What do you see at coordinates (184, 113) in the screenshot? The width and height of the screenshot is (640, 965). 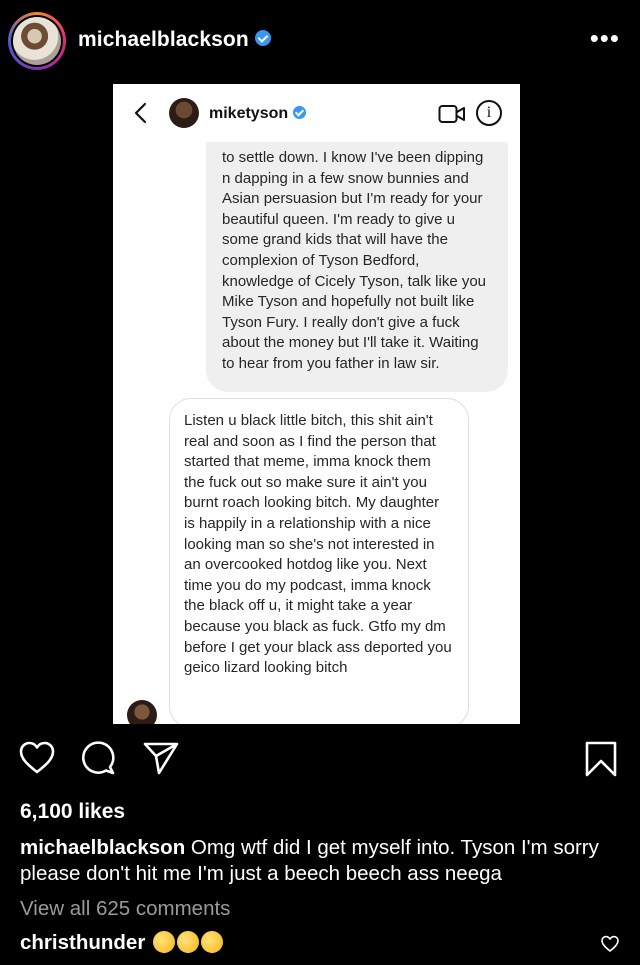 I see `dm-avatar` at bounding box center [184, 113].